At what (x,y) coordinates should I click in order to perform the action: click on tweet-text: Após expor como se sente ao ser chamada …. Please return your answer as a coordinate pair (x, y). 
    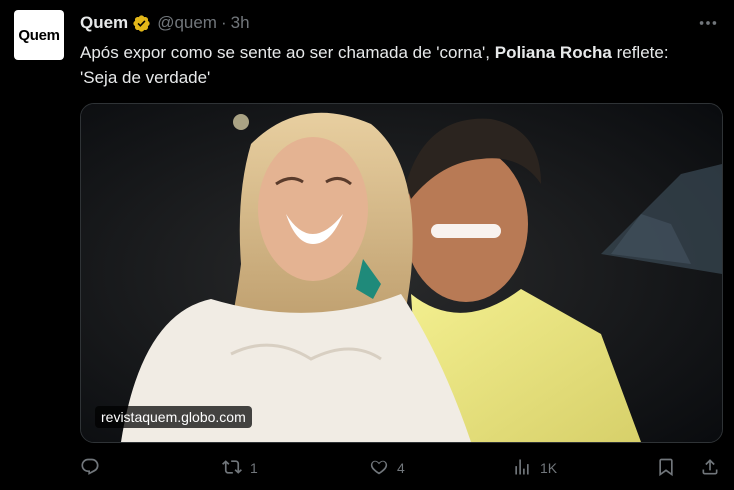
    Looking at the image, I should click on (395, 65).